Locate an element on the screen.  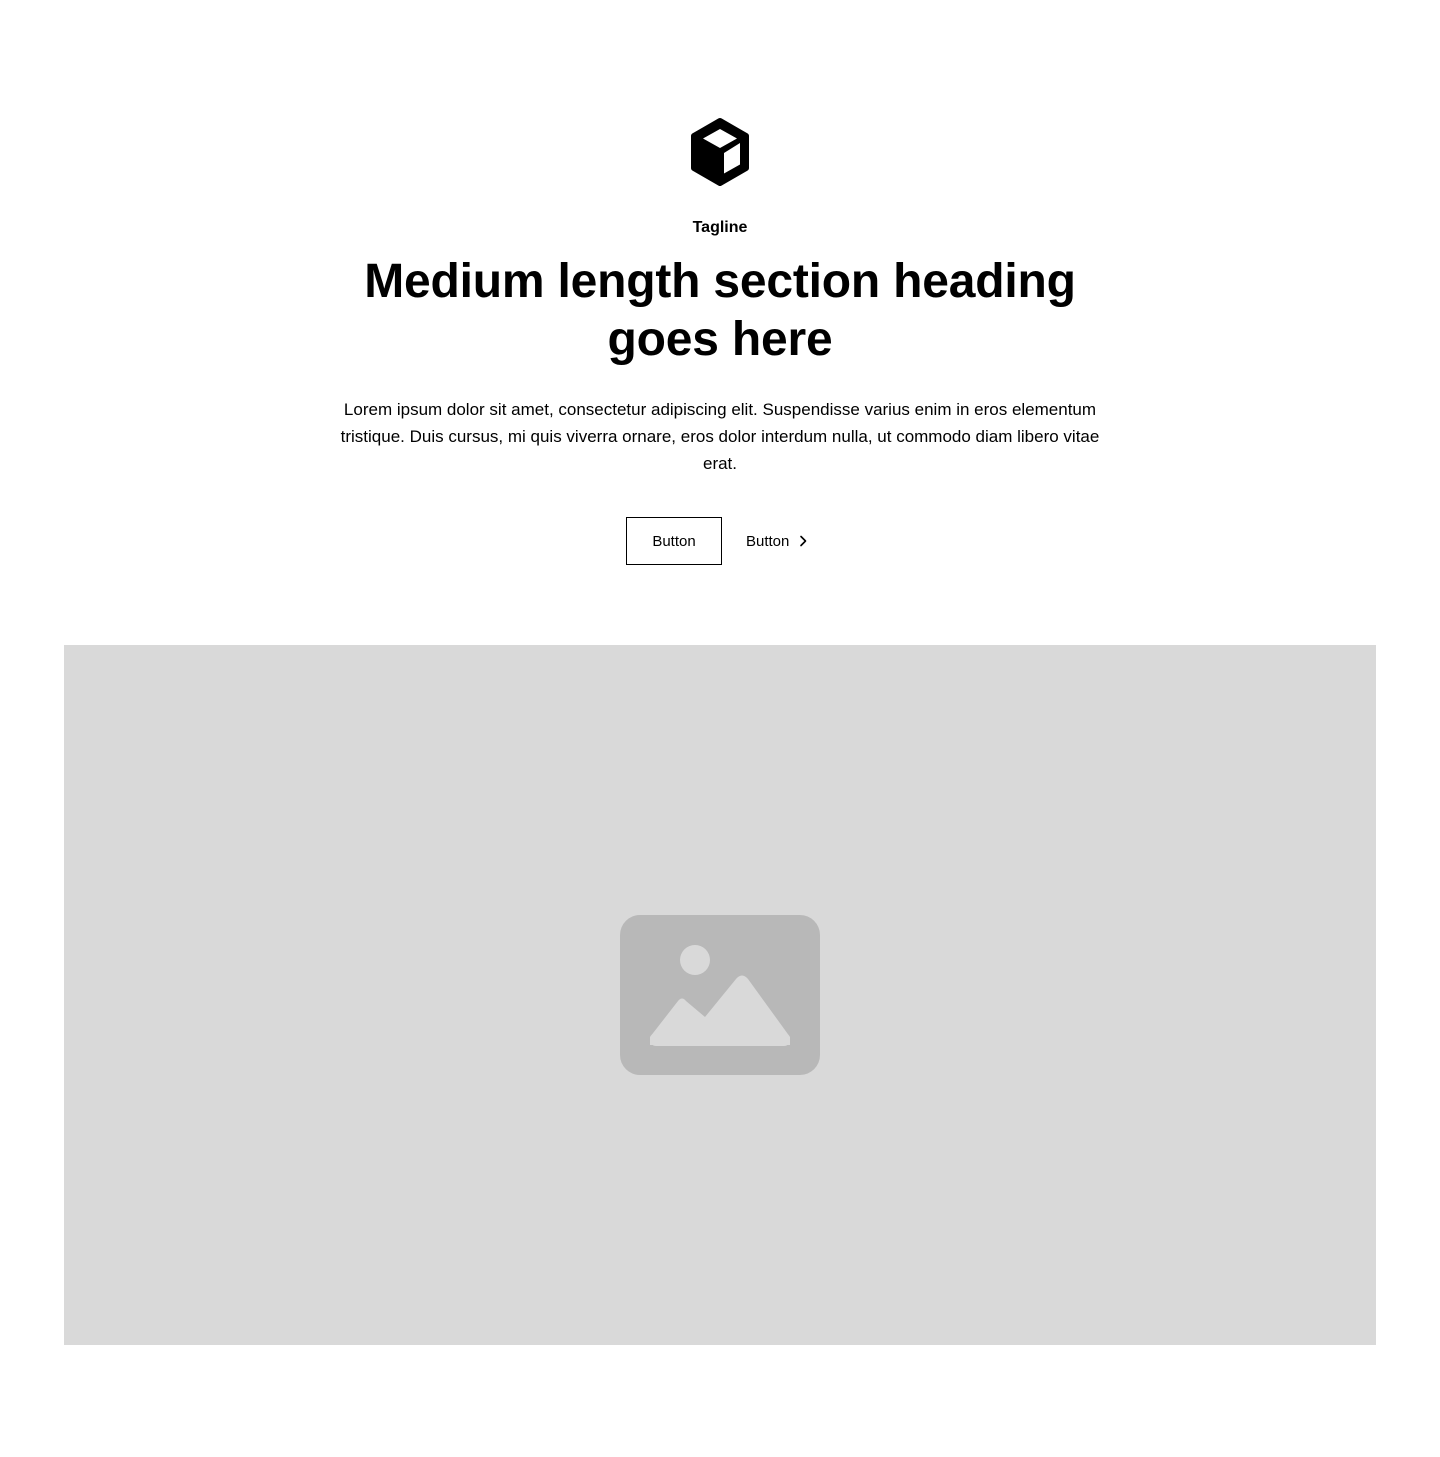
primary-button-label: Button is located at coordinates (674, 541).